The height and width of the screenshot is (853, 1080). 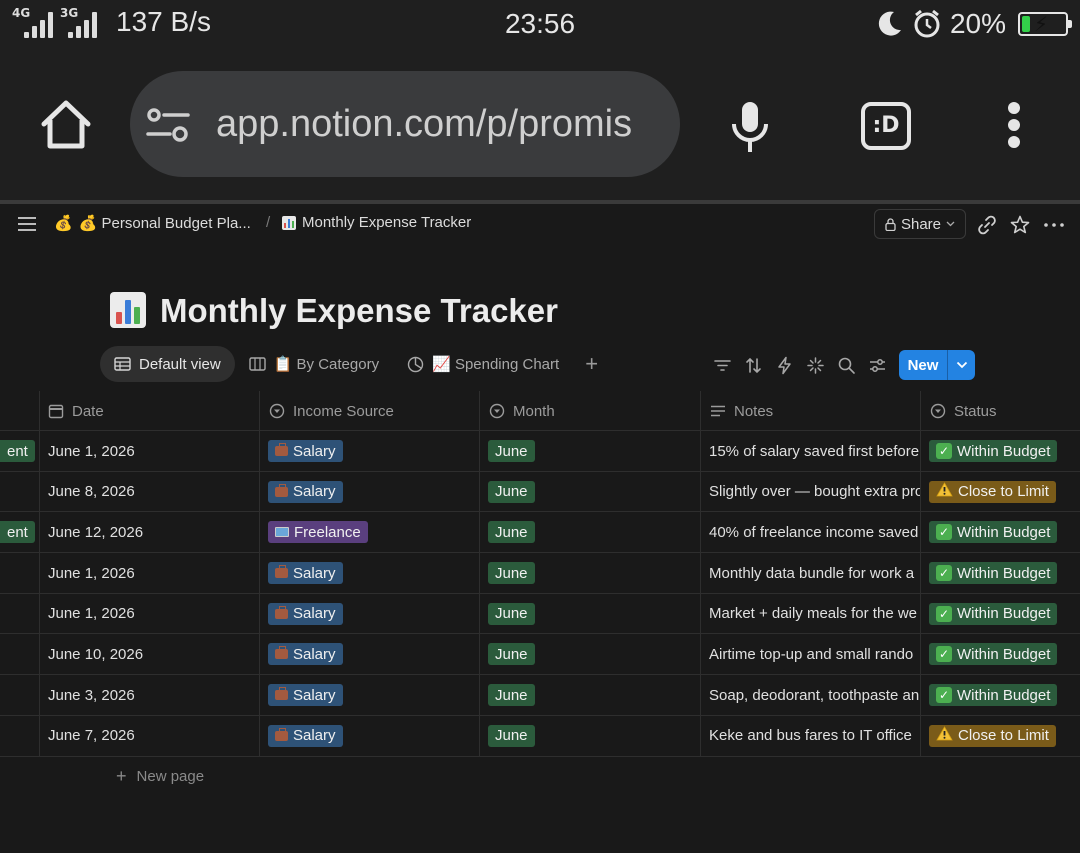 I want to click on cell-notes: Airtime top-up and small rando, so click(x=810, y=654).